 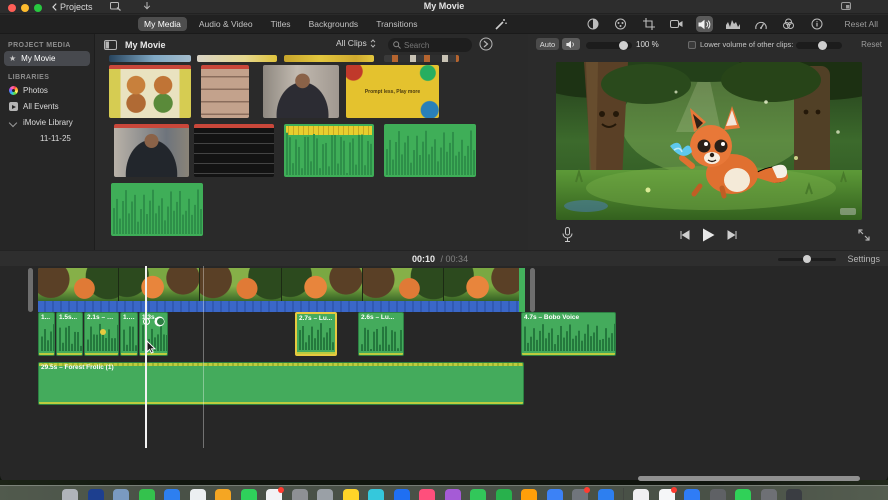 I want to click on volume-slider-knob, so click(x=623, y=45).